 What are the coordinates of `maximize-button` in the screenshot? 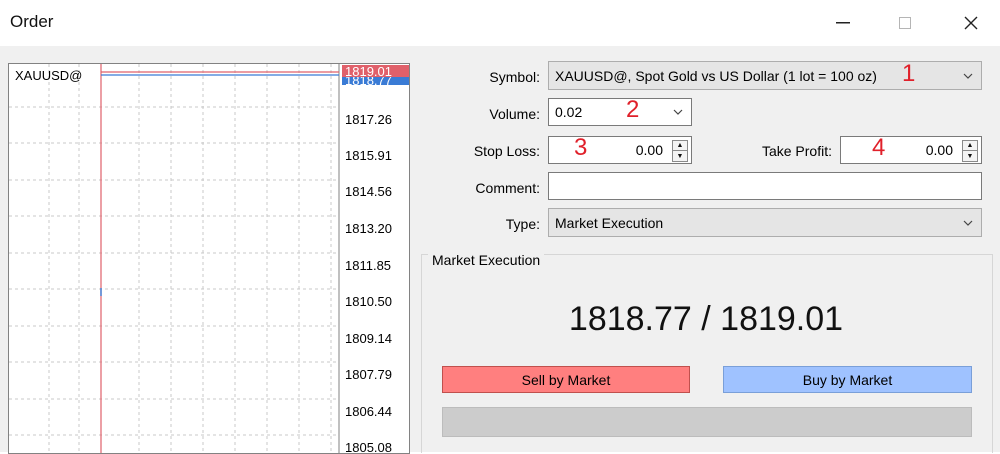 It's located at (905, 23).